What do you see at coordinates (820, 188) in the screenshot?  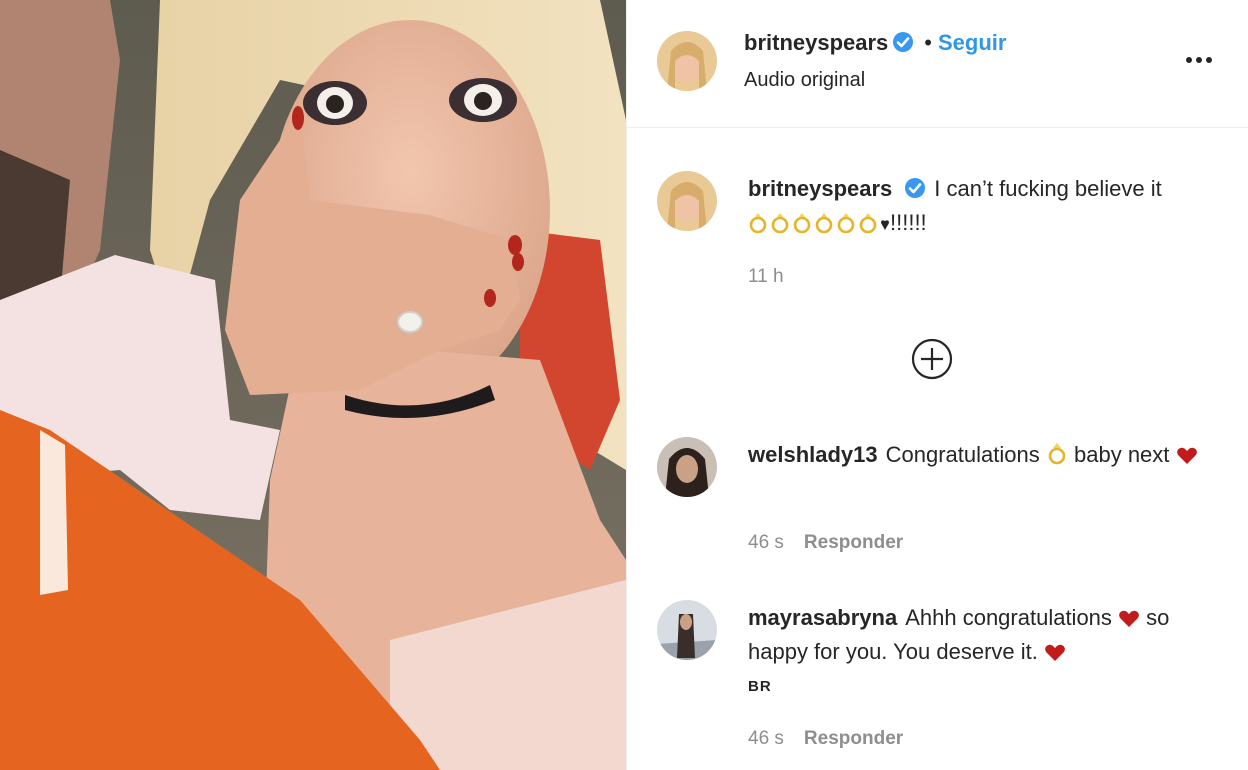 I see `caption-username: britneyspears` at bounding box center [820, 188].